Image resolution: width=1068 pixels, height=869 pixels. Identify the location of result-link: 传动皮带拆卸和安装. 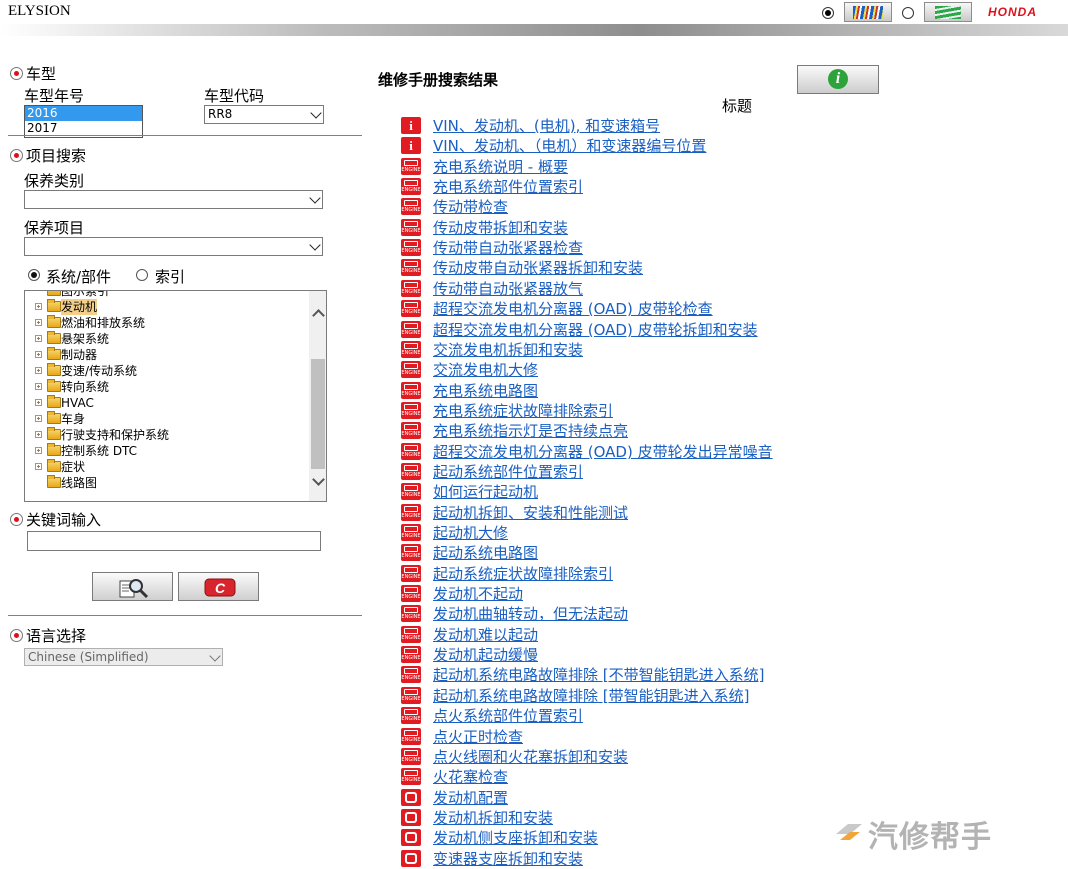
(500, 228).